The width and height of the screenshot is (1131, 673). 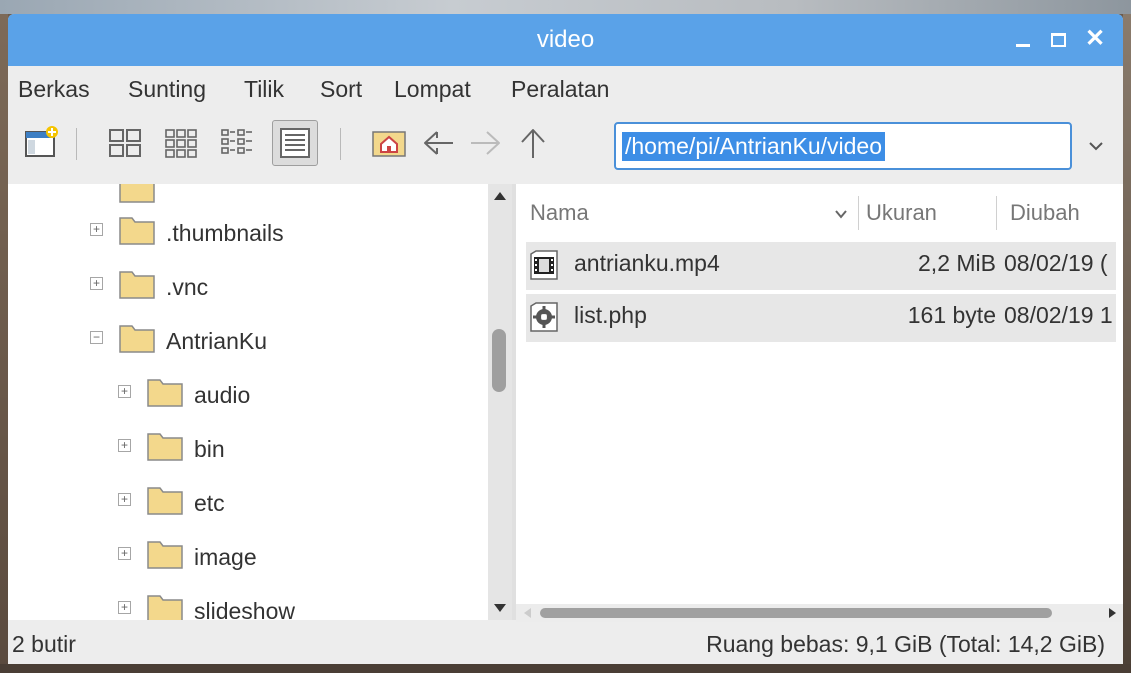 What do you see at coordinates (96, 337) in the screenshot?
I see `collapse-icon: −` at bounding box center [96, 337].